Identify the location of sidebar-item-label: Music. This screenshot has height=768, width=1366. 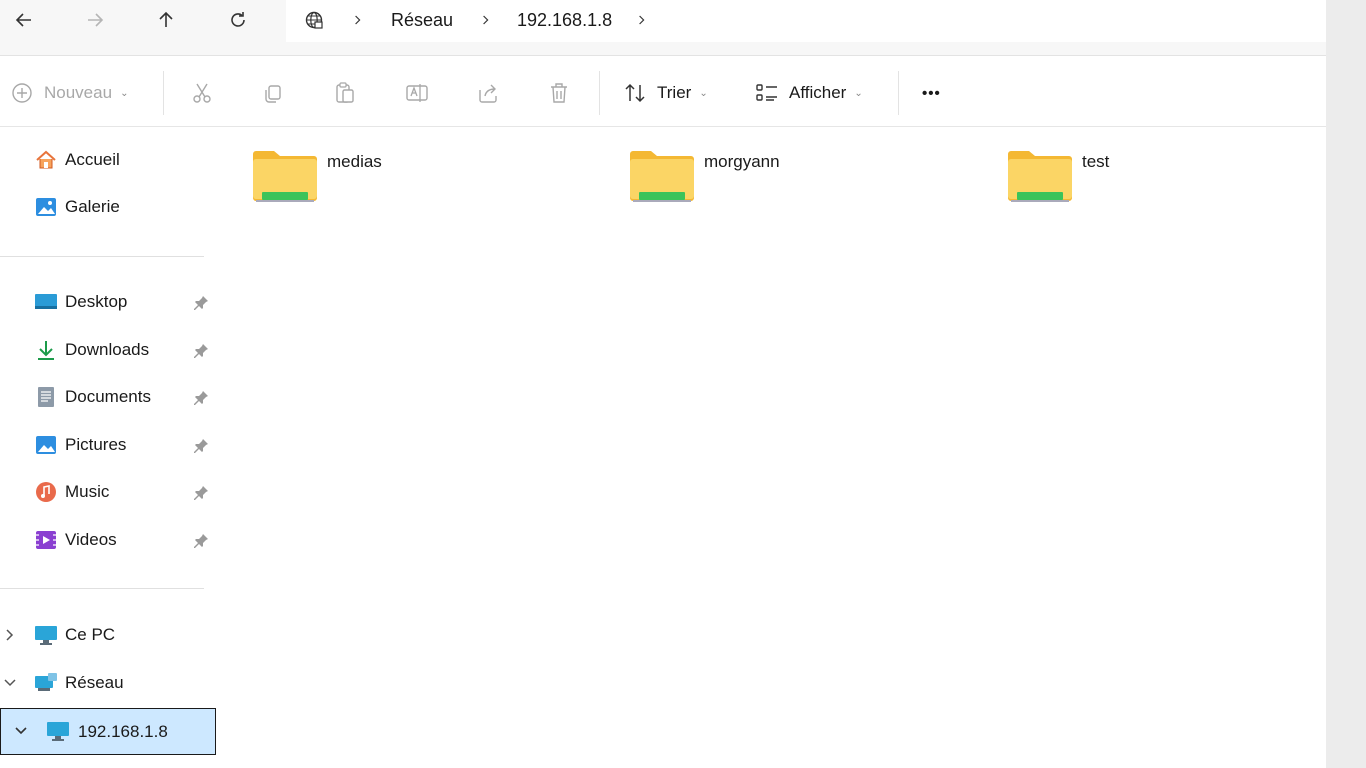
(87, 491).